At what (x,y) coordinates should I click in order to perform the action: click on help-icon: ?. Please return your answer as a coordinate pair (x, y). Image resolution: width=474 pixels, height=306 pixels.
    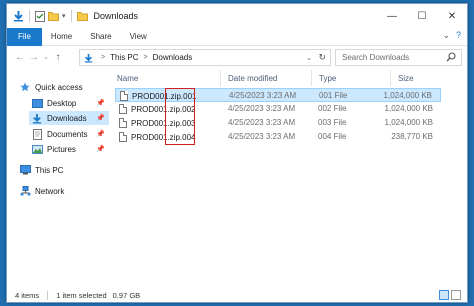
    Looking at the image, I should click on (458, 35).